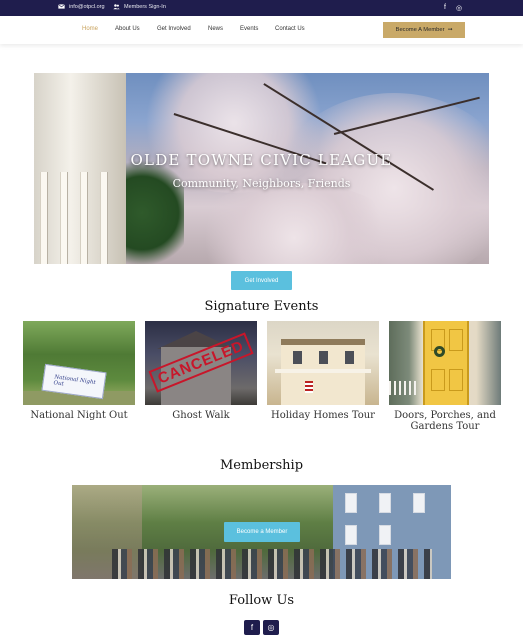 Image resolution: width=523 pixels, height=635 pixels. I want to click on event-card-ghost-walk: CANCELED Ghost Walk, so click(201, 371).